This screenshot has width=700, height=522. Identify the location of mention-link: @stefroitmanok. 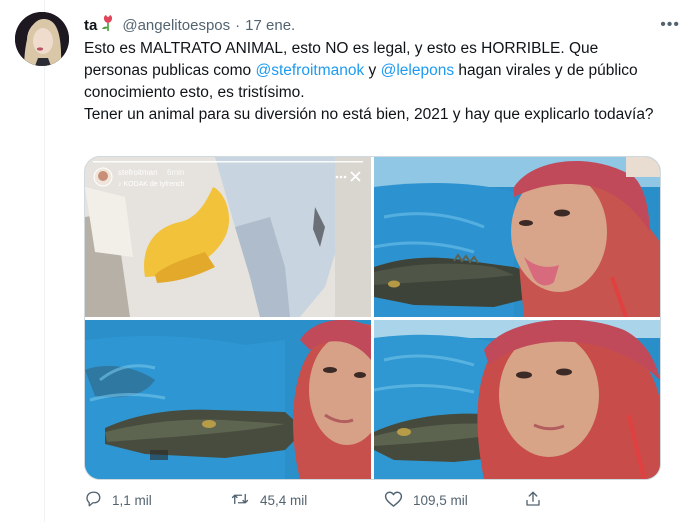
(309, 70).